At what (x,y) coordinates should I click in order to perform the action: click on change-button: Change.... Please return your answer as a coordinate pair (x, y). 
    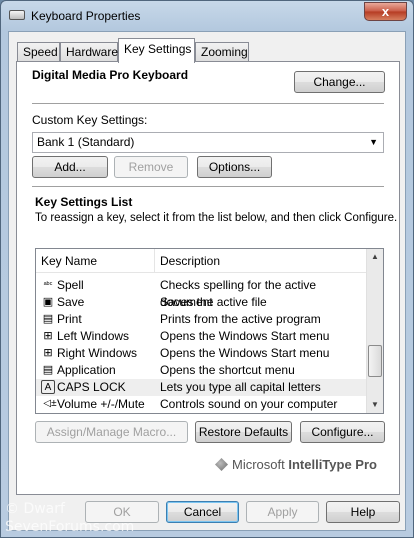
    Looking at the image, I should click on (339, 82).